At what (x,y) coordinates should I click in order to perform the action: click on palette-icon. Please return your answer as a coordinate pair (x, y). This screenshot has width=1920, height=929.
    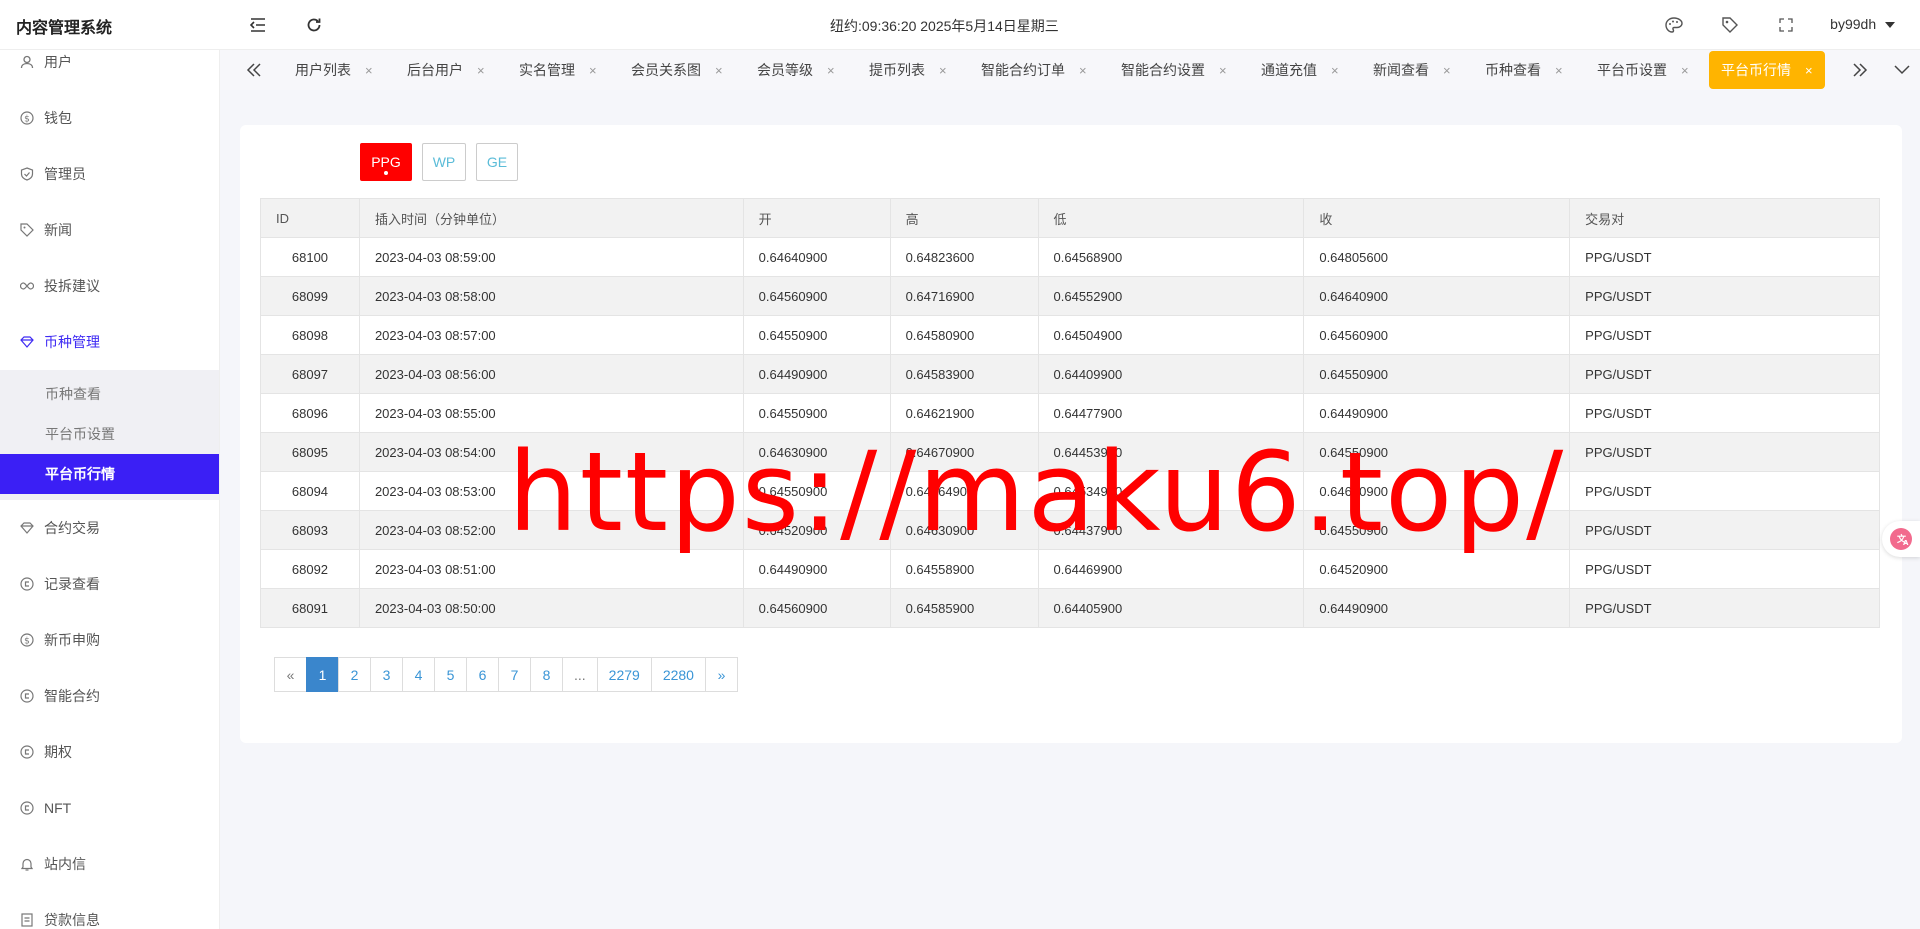
    Looking at the image, I should click on (1674, 25).